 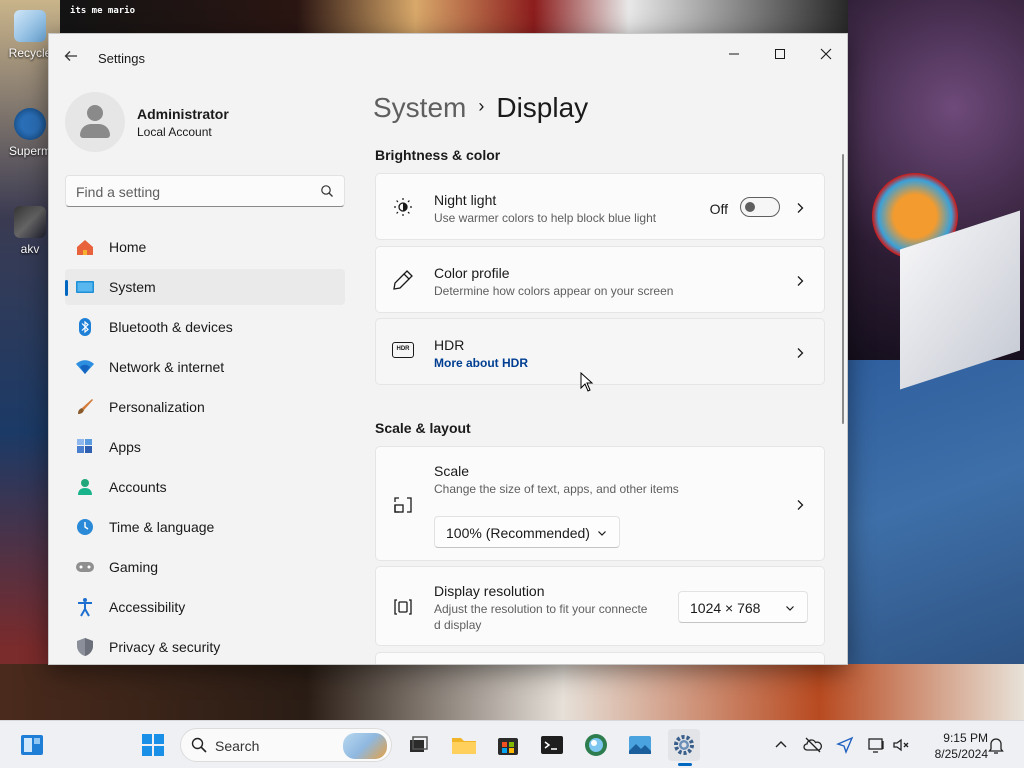 I want to click on taskbar: Search 9:15 PM 8/25/2024, so click(x=512, y=744).